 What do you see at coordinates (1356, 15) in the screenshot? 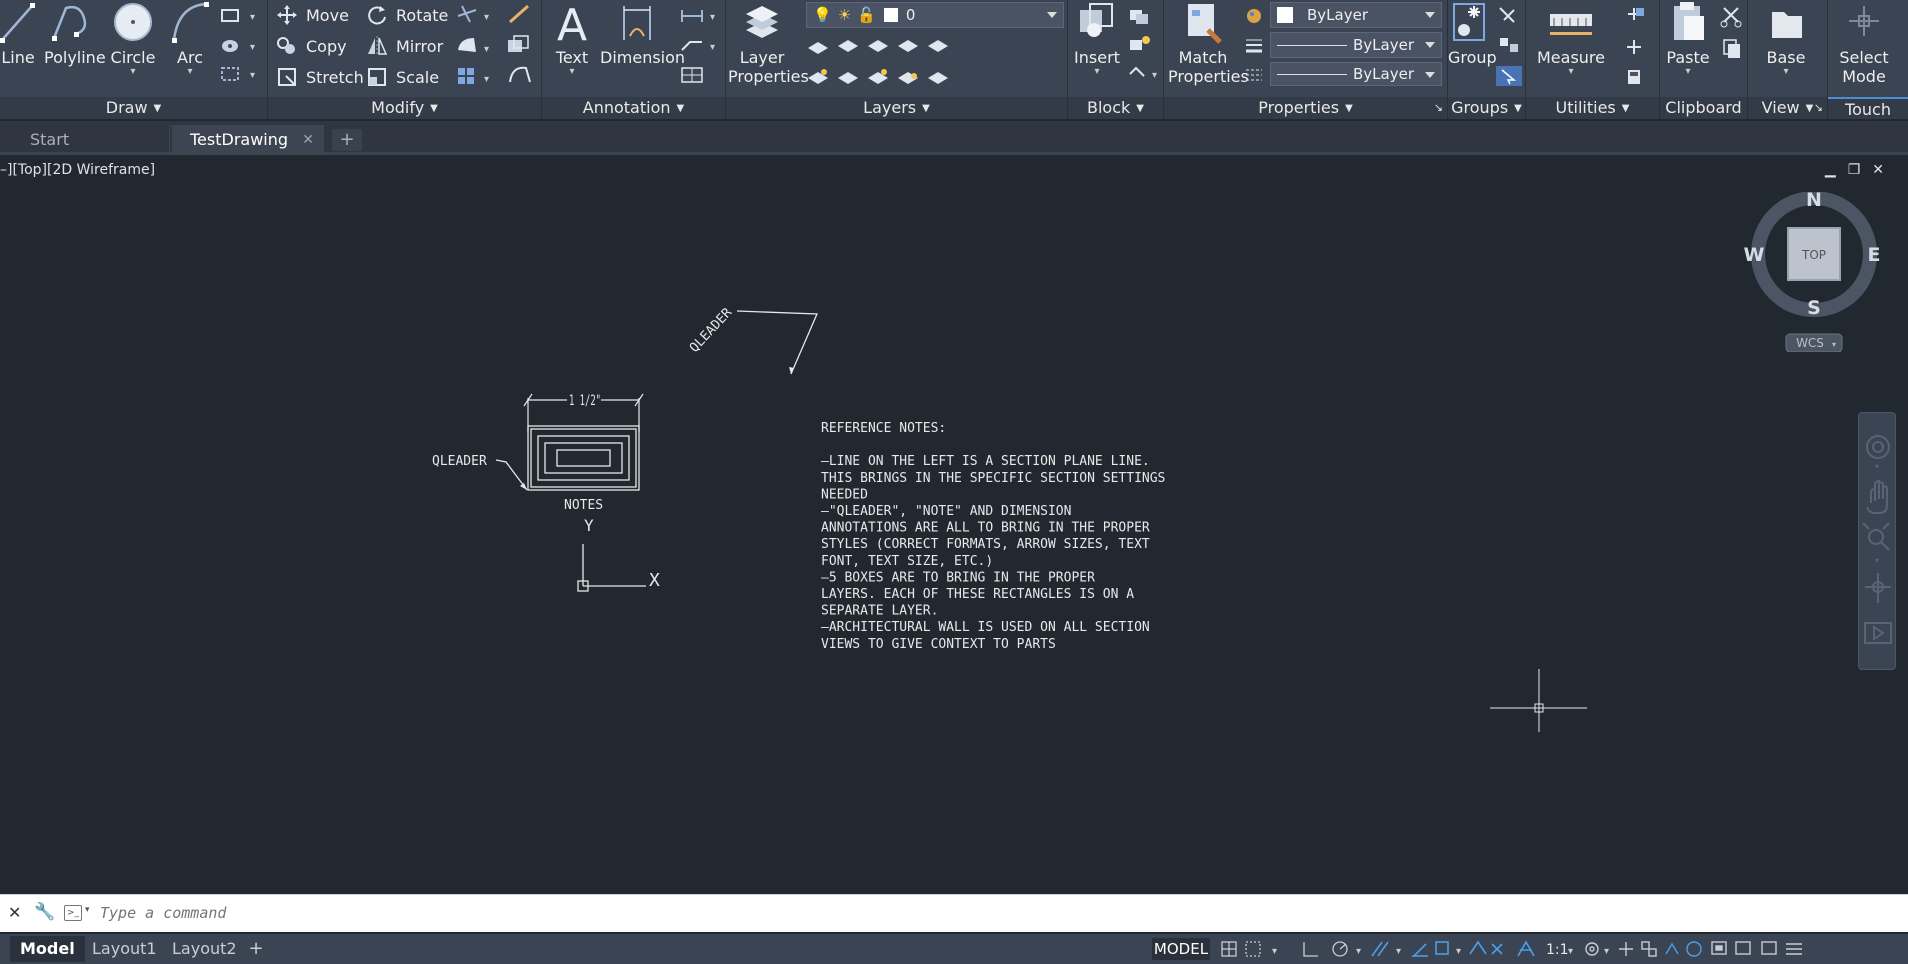
I see `color-dropdown: ByLayer` at bounding box center [1356, 15].